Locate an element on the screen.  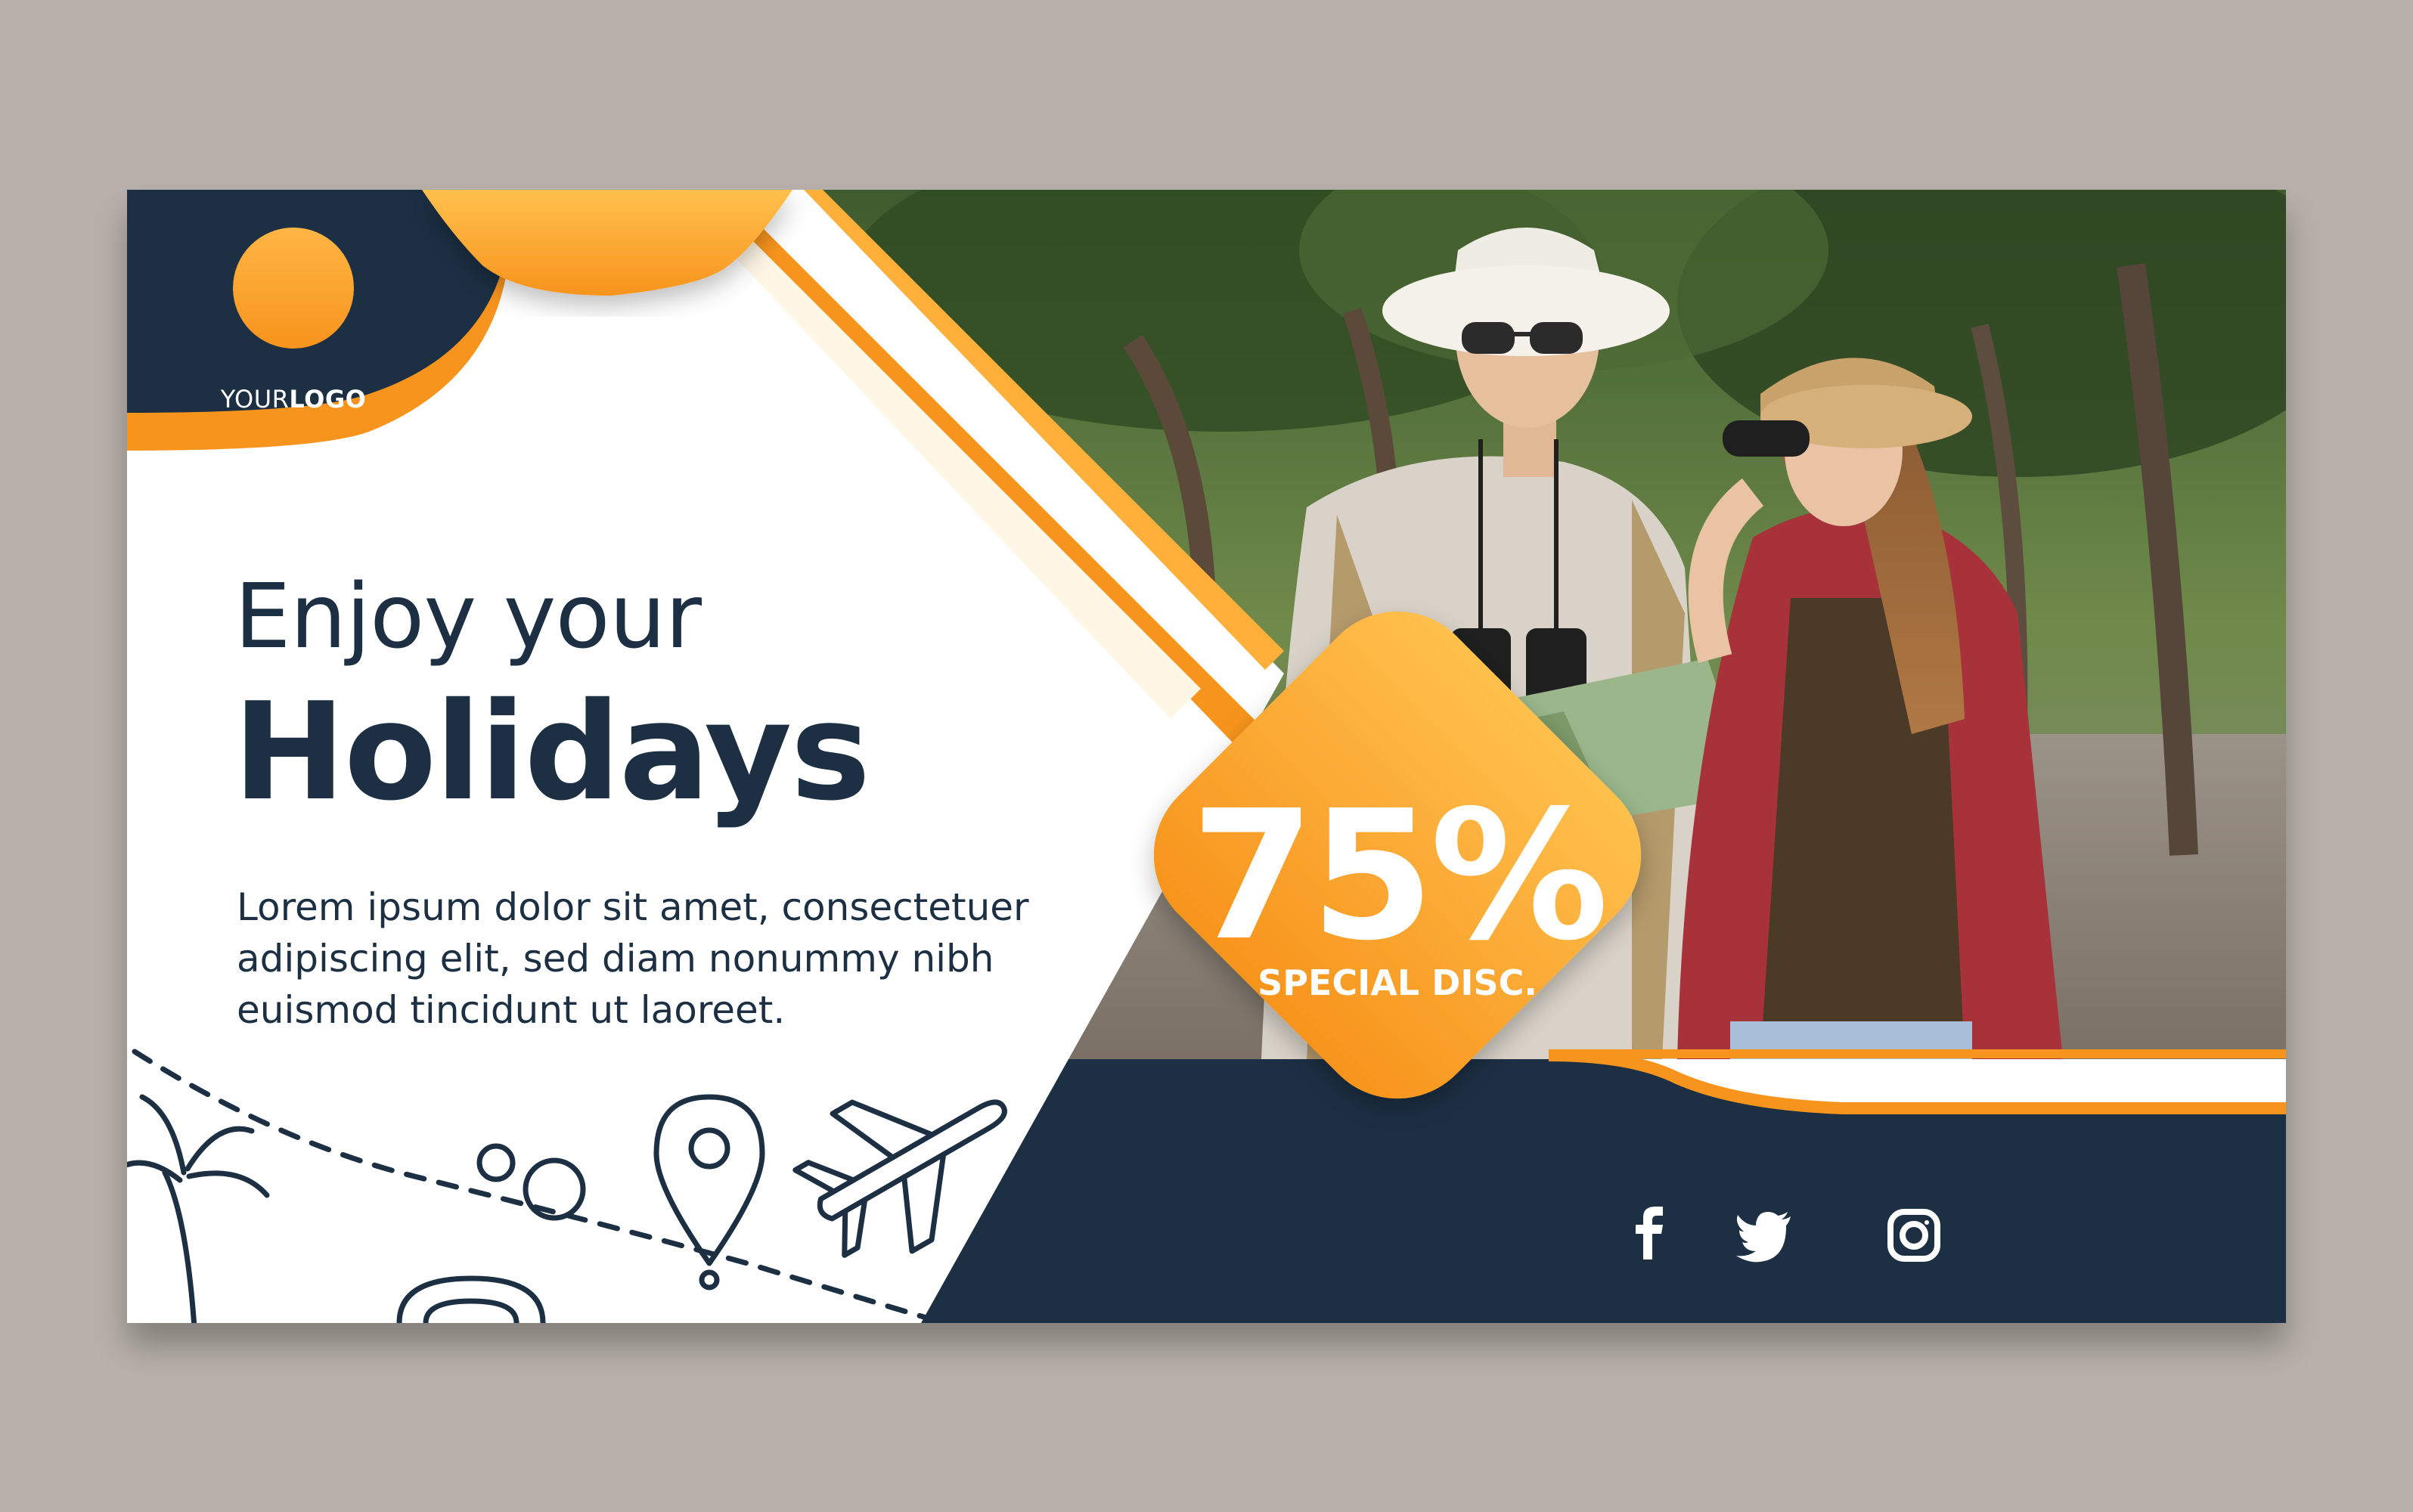
headline-line-2: Holidays is located at coordinates (551, 752).